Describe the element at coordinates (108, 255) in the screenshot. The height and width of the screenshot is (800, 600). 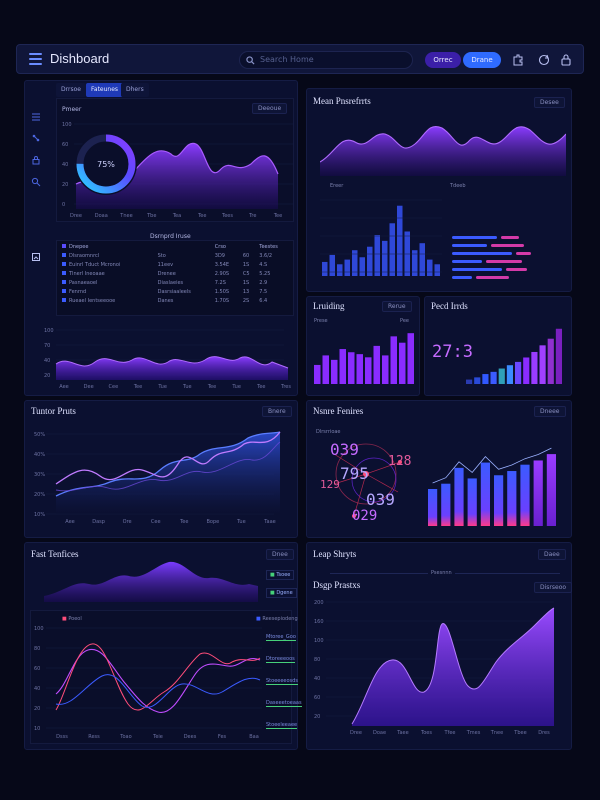
I see `table-cell: Dlsraomnrcl` at that location.